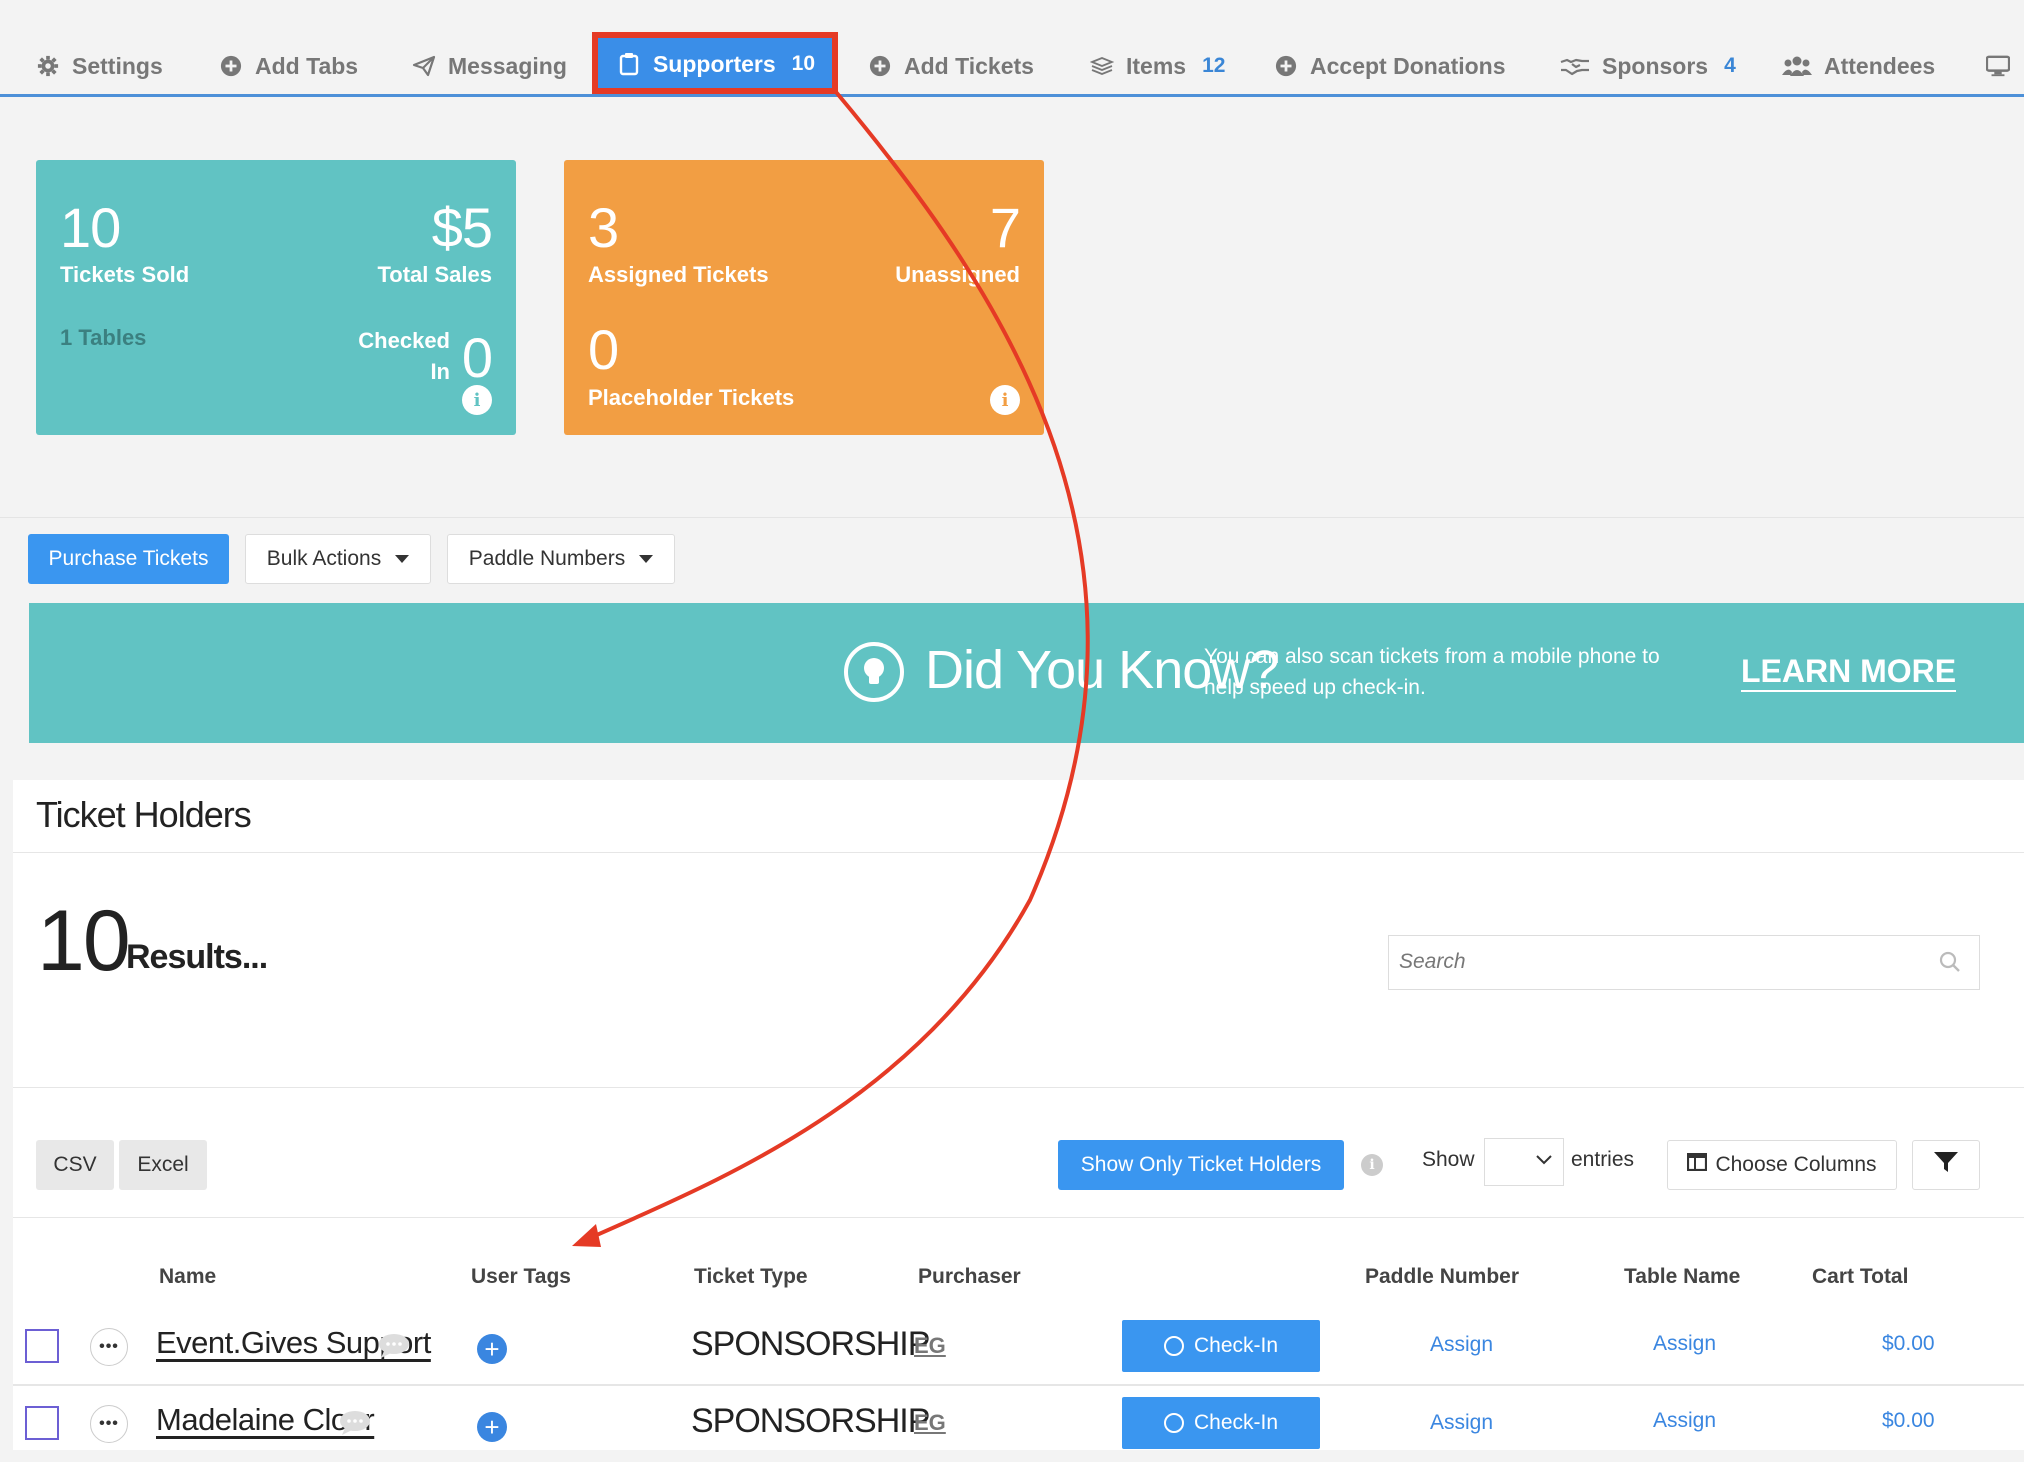 The height and width of the screenshot is (1462, 2024). Describe the element at coordinates (1697, 1164) in the screenshot. I see `columns-icon` at that location.